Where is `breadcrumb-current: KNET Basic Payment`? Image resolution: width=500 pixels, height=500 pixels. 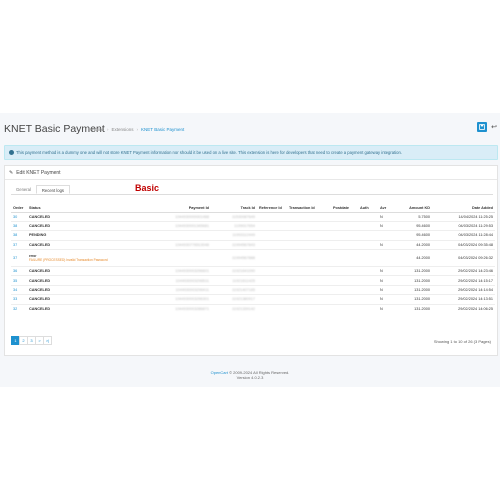
breadcrumb-current: KNET Basic Payment is located at coordinates (162, 129).